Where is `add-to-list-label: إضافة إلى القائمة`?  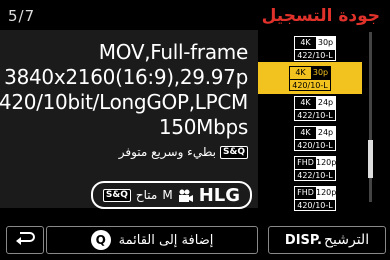 add-to-list-label: إضافة إلى القائمة is located at coordinates (166, 240).